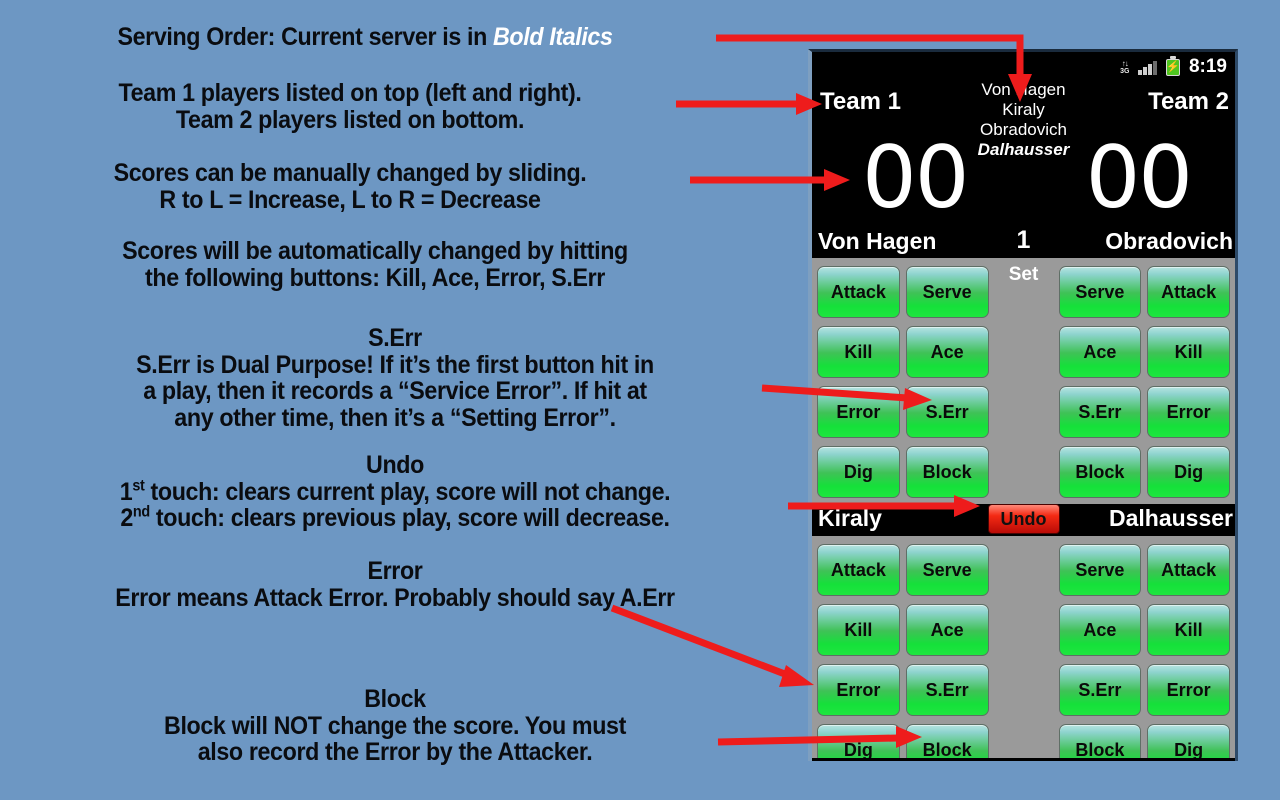  What do you see at coordinates (1023, 67) in the screenshot?
I see `android-status-bar: ↑↓ 3G ⚡ 8:19` at bounding box center [1023, 67].